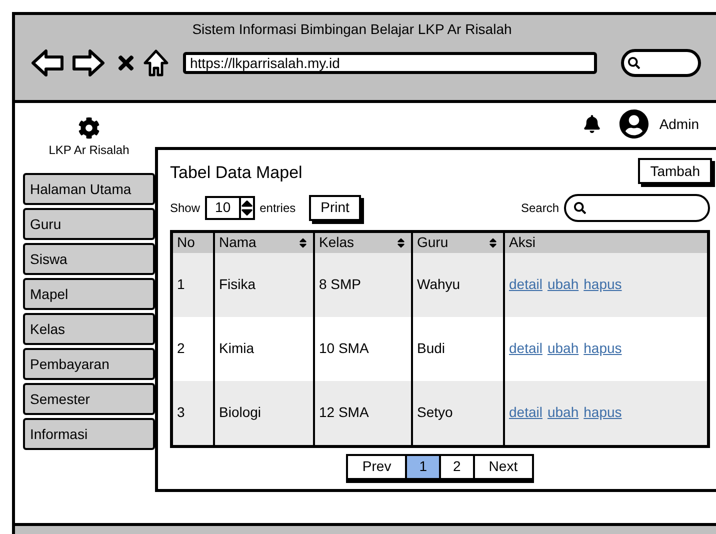  What do you see at coordinates (181, 284) in the screenshot?
I see `table-cell-text: 1` at bounding box center [181, 284].